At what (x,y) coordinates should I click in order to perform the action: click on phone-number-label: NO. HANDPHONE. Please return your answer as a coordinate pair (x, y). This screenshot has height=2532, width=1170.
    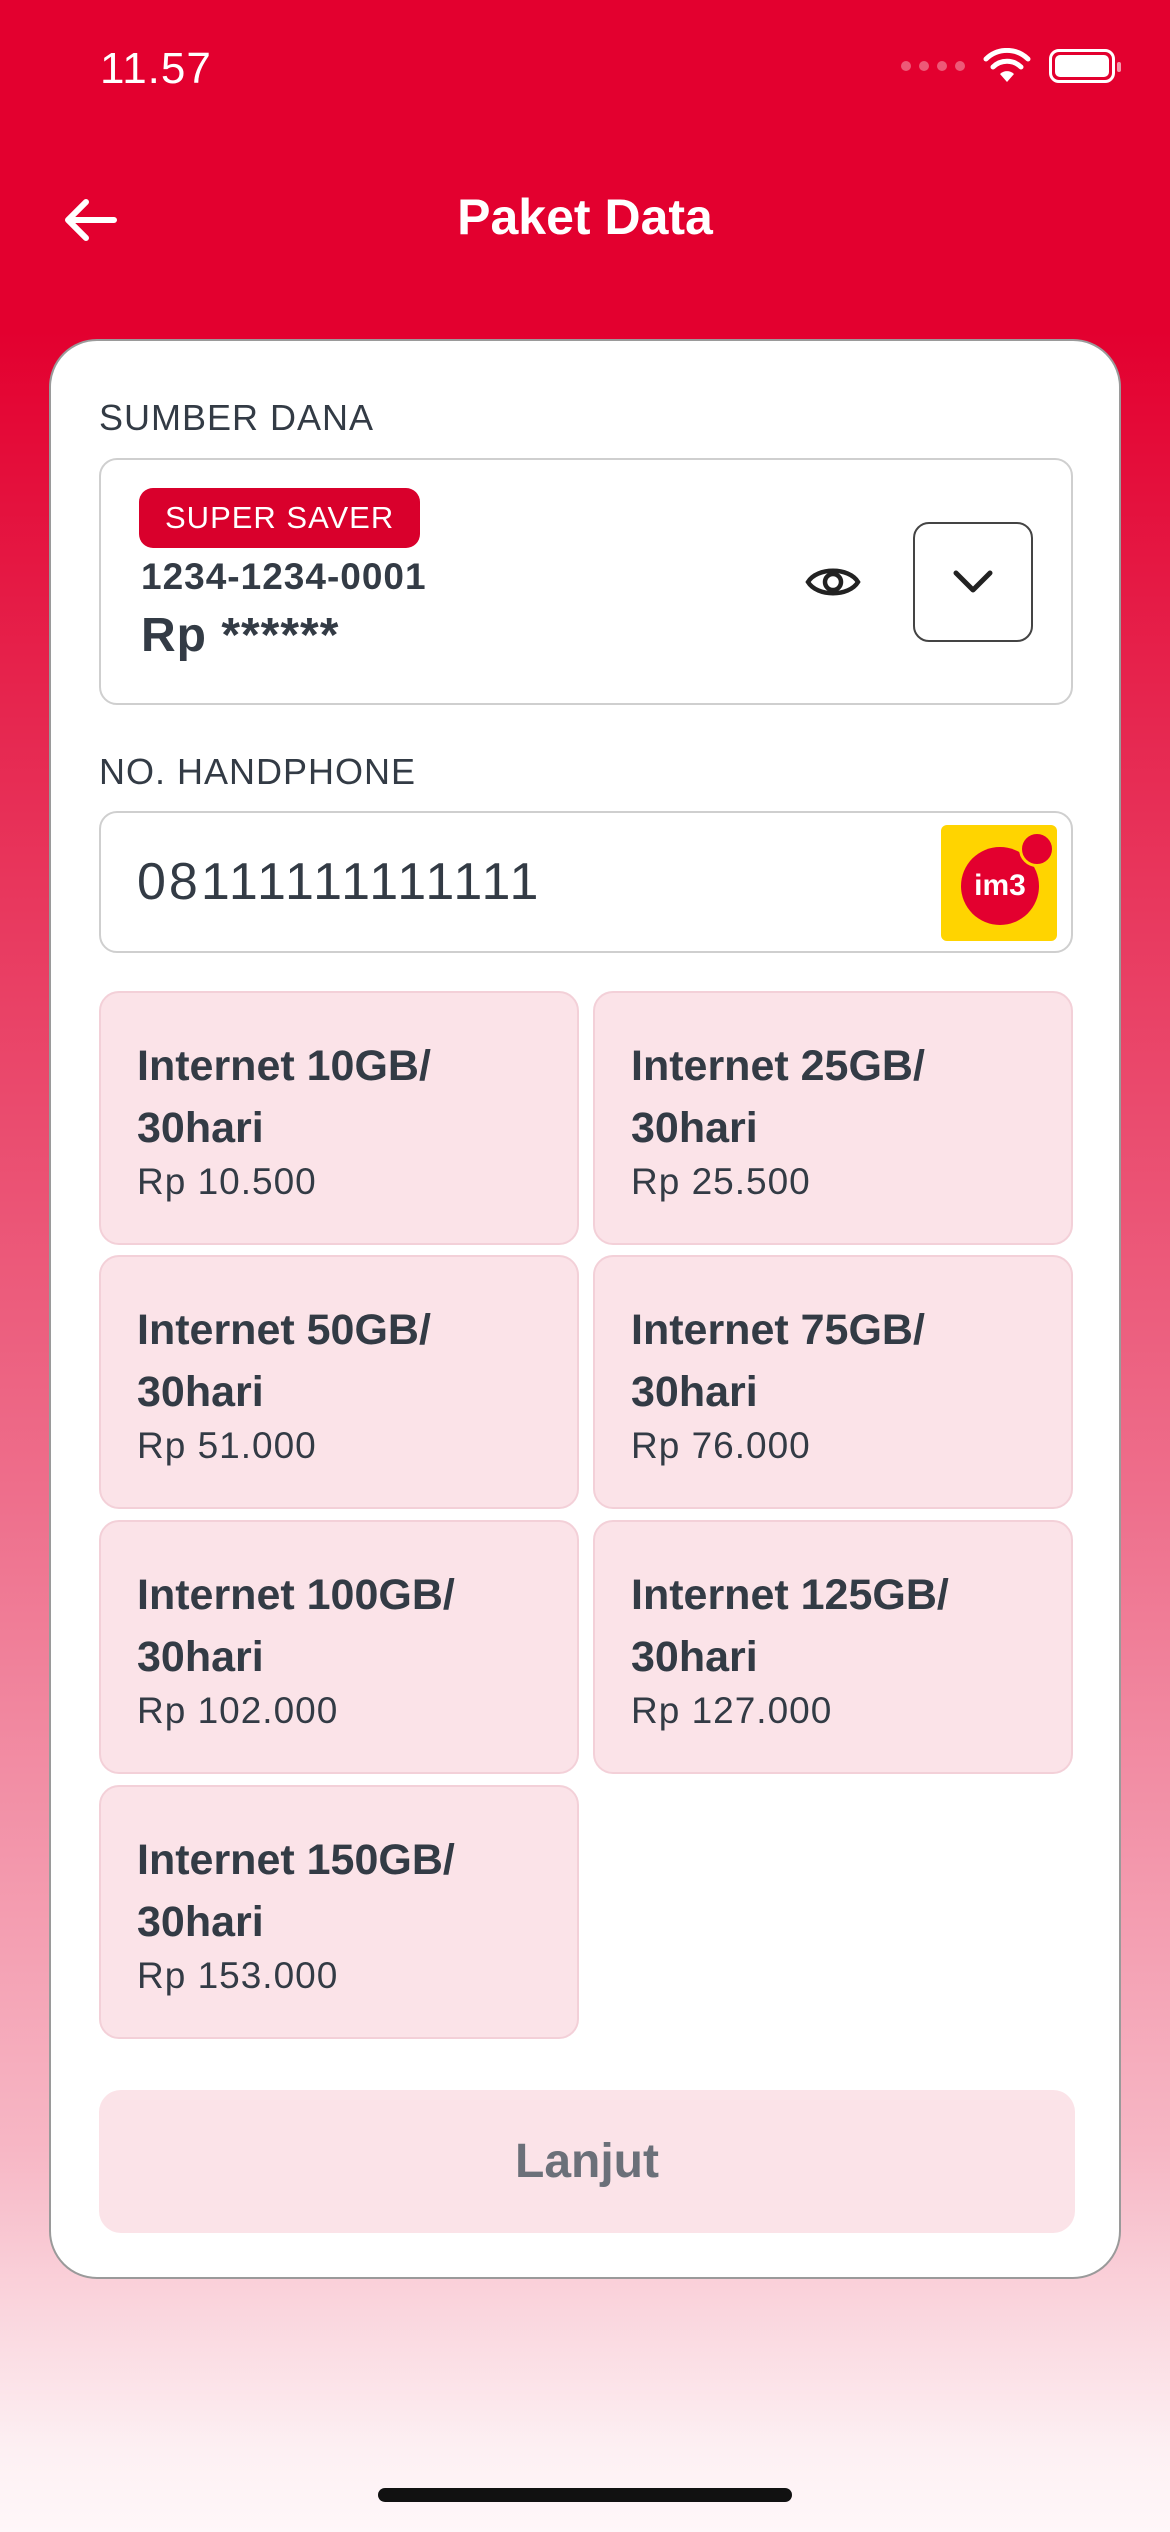
    Looking at the image, I should click on (258, 771).